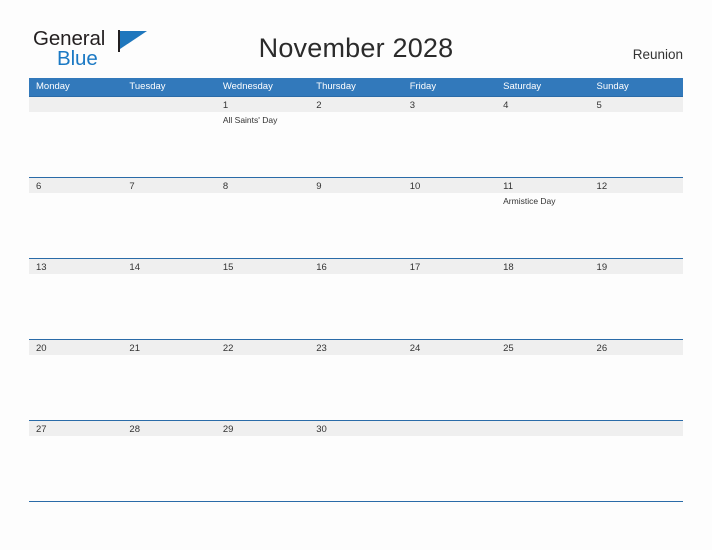 This screenshot has width=712, height=550. What do you see at coordinates (228, 348) in the screenshot?
I see `day-number: 22` at bounding box center [228, 348].